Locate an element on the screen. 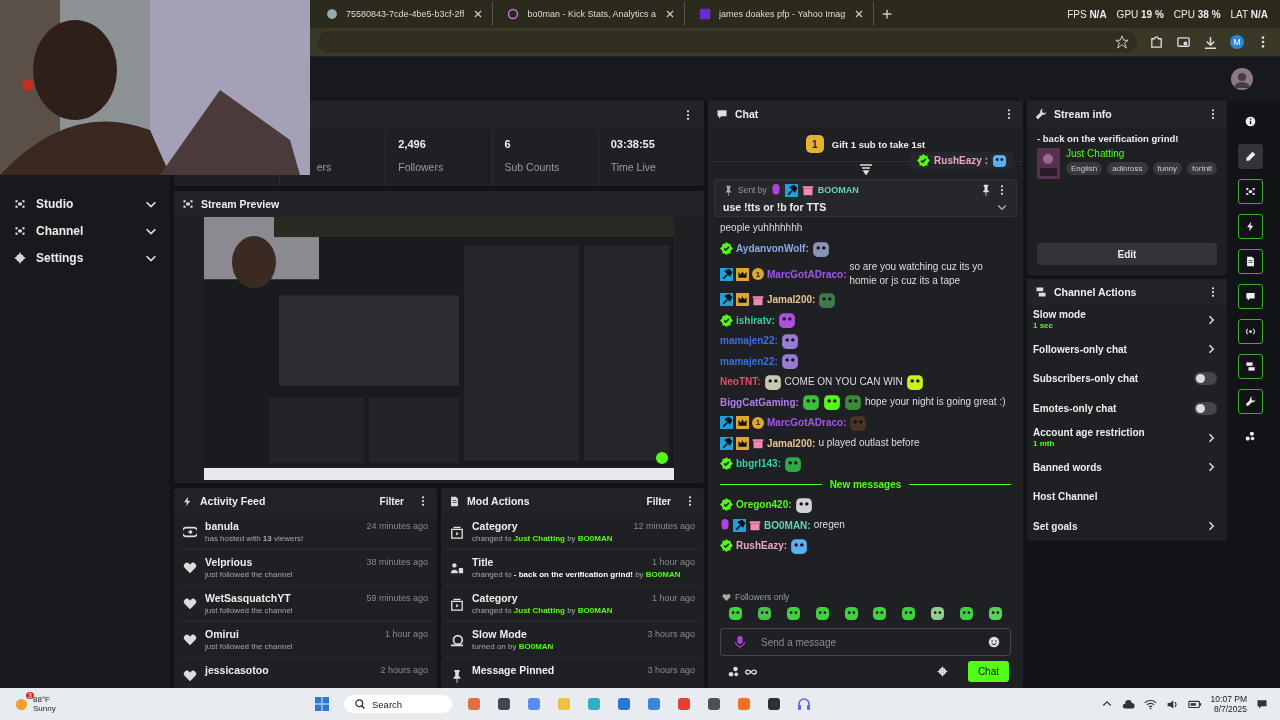  message-text: oregen is located at coordinates (829, 525).